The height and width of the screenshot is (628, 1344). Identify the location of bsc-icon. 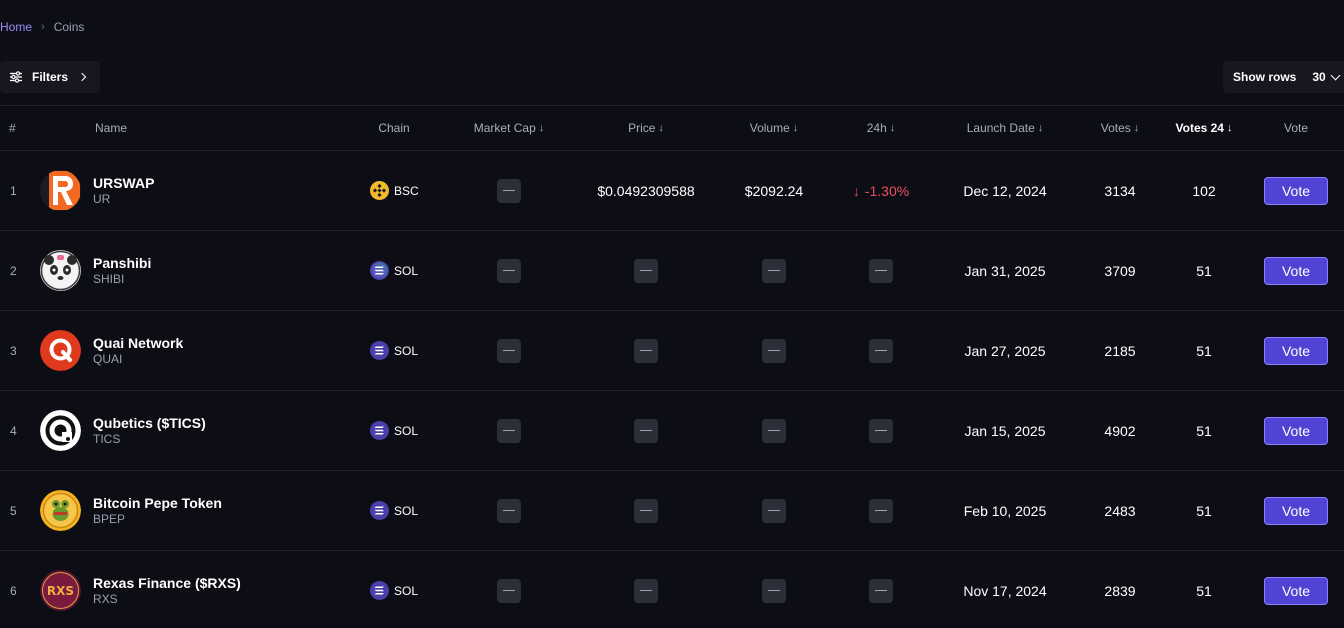
(379, 190).